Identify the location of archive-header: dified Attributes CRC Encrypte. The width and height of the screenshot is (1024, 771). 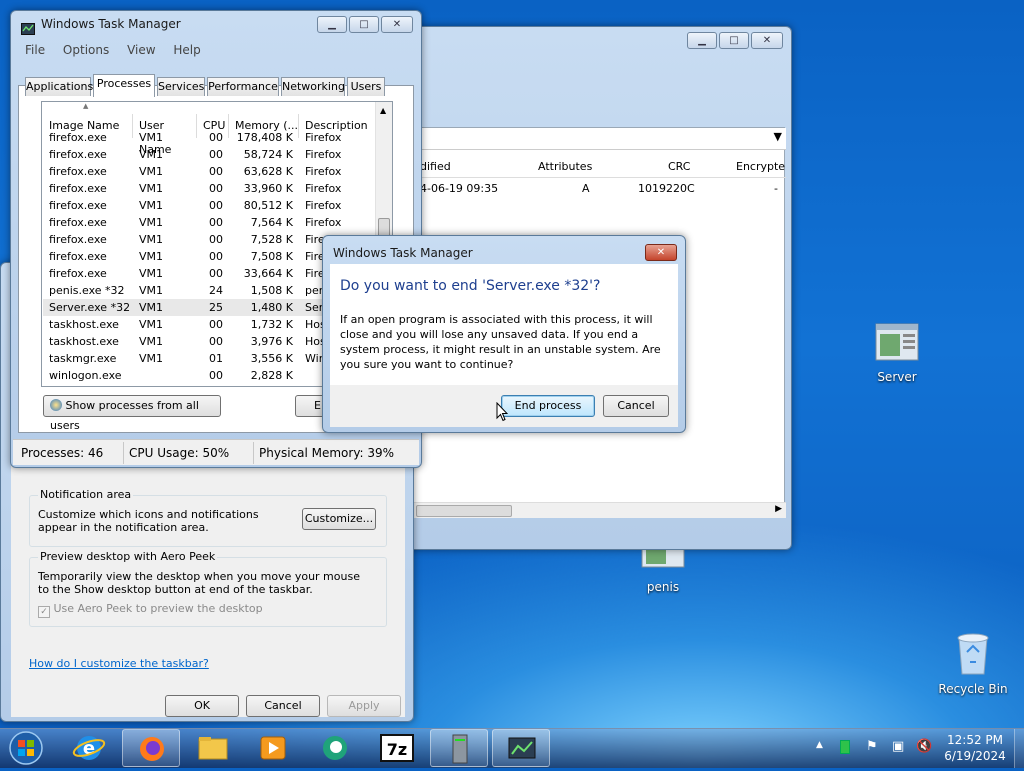
(600, 167).